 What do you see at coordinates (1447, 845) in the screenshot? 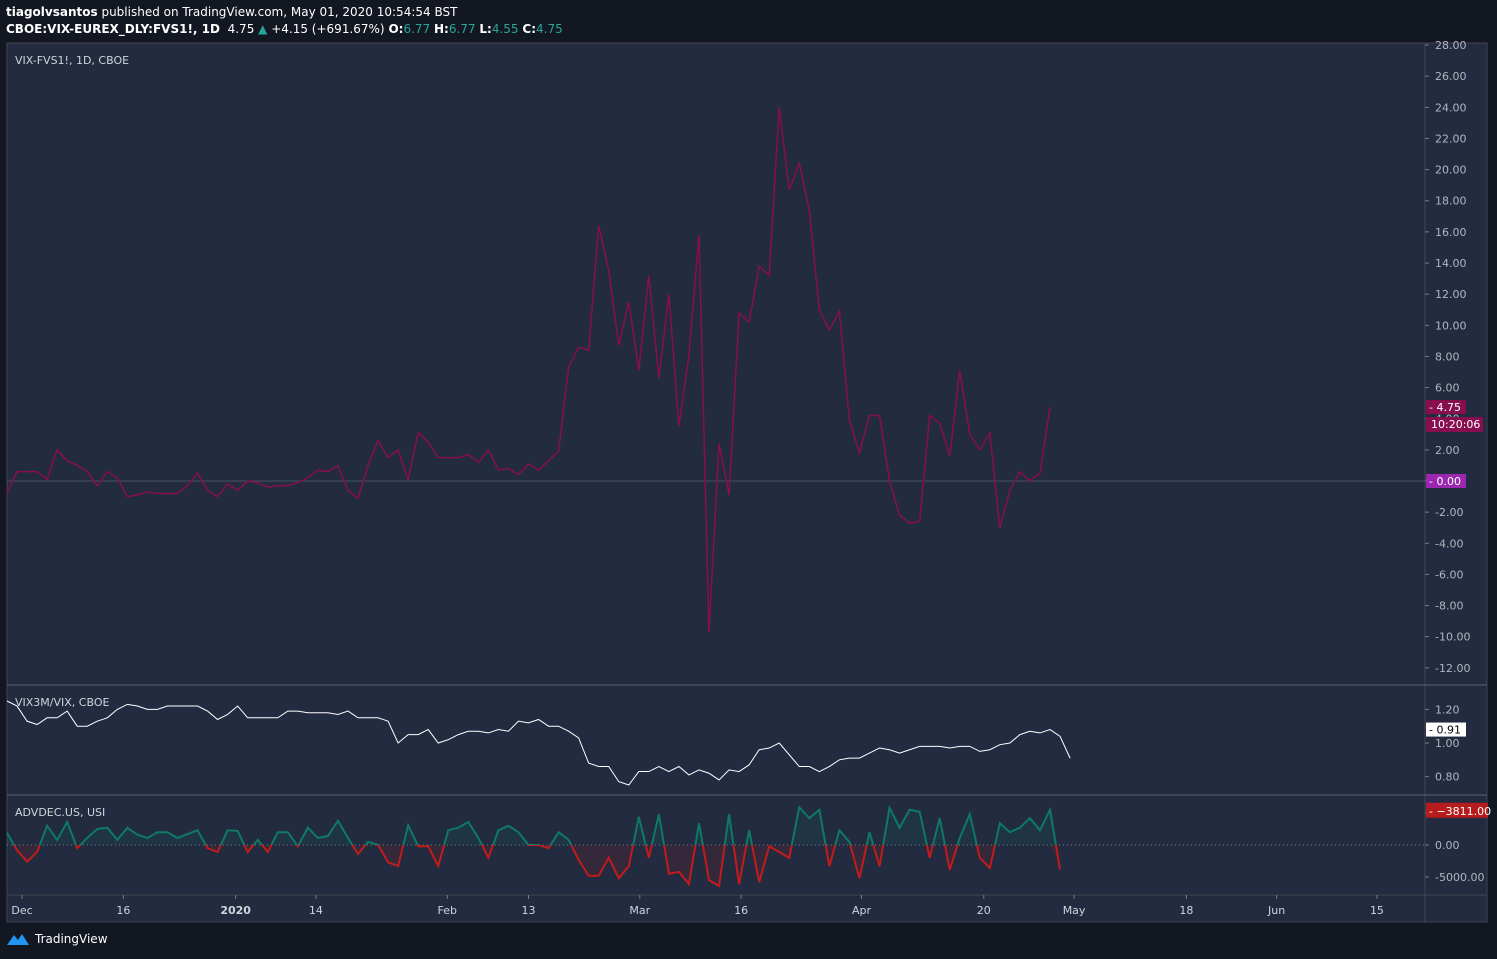
I see `y-tick-label: 0.00` at bounding box center [1447, 845].